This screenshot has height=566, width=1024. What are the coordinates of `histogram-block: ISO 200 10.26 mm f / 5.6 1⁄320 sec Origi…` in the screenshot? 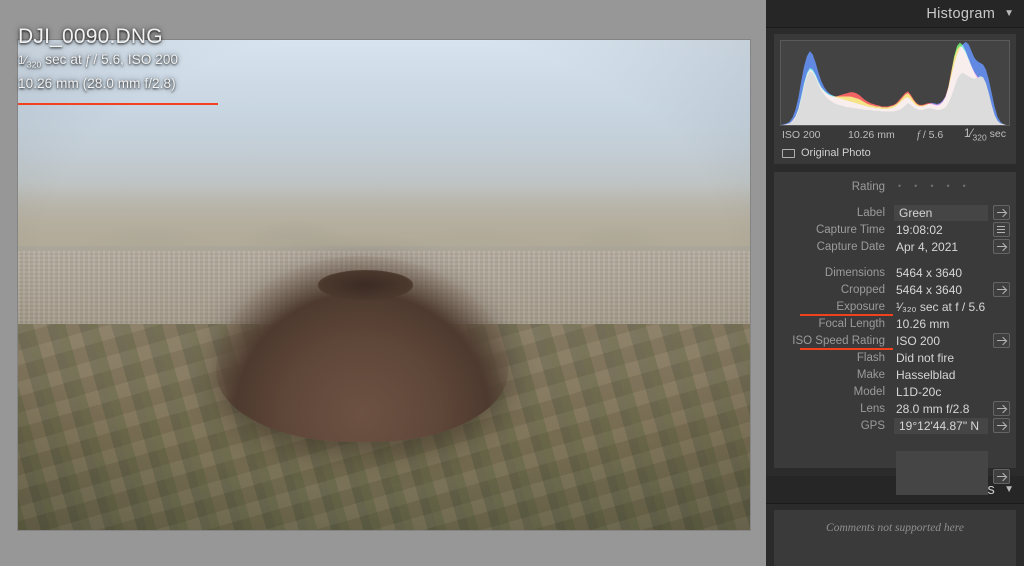 It's located at (895, 99).